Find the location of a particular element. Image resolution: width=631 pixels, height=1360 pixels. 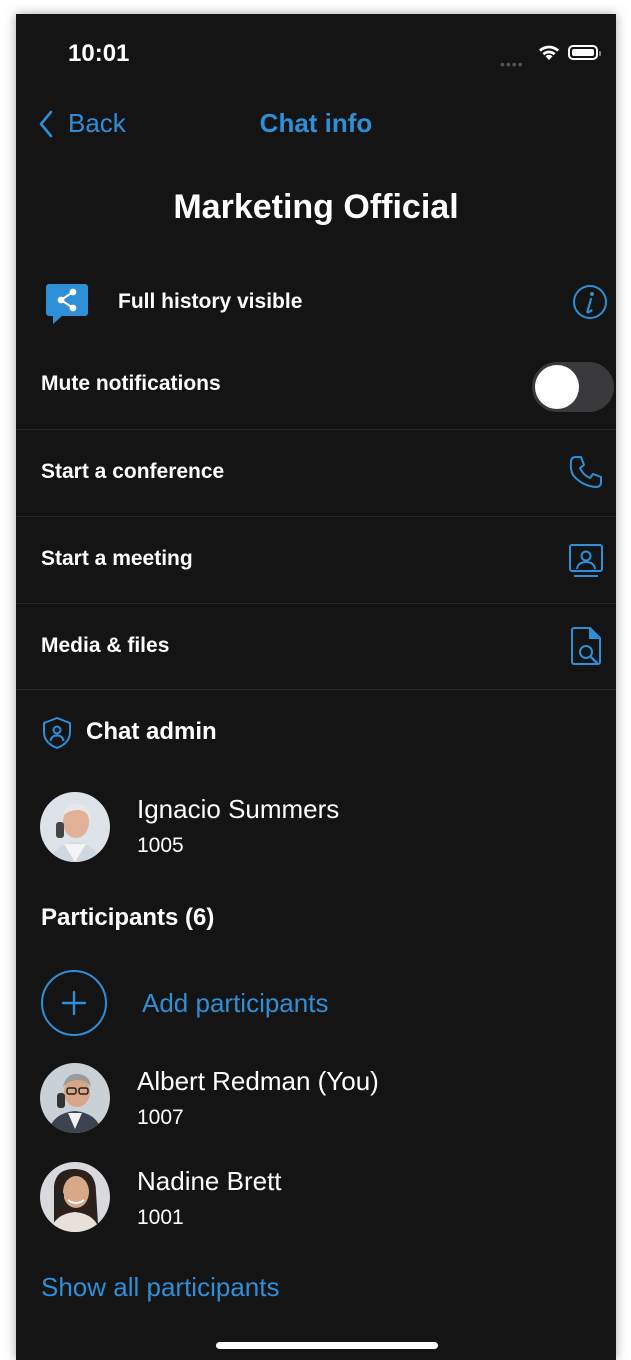

add-participants-button is located at coordinates (74, 1003).